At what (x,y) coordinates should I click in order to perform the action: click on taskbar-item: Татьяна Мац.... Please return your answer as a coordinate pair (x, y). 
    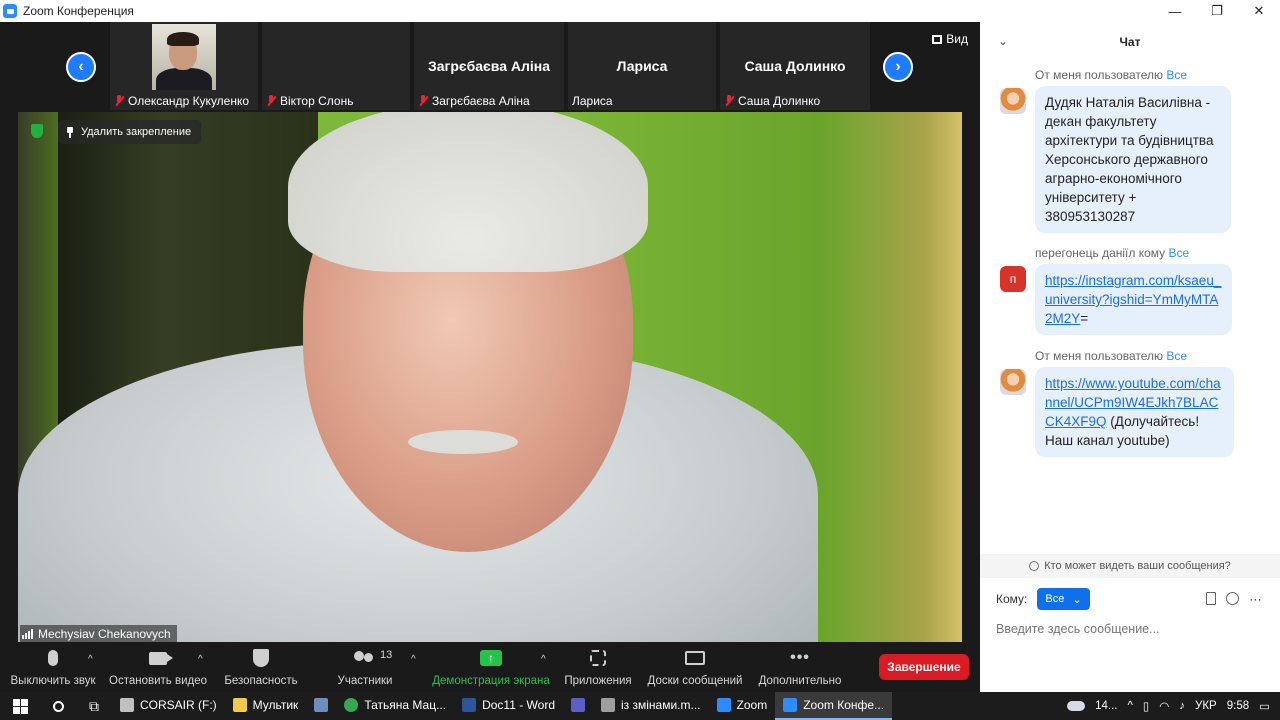
    Looking at the image, I should click on (395, 706).